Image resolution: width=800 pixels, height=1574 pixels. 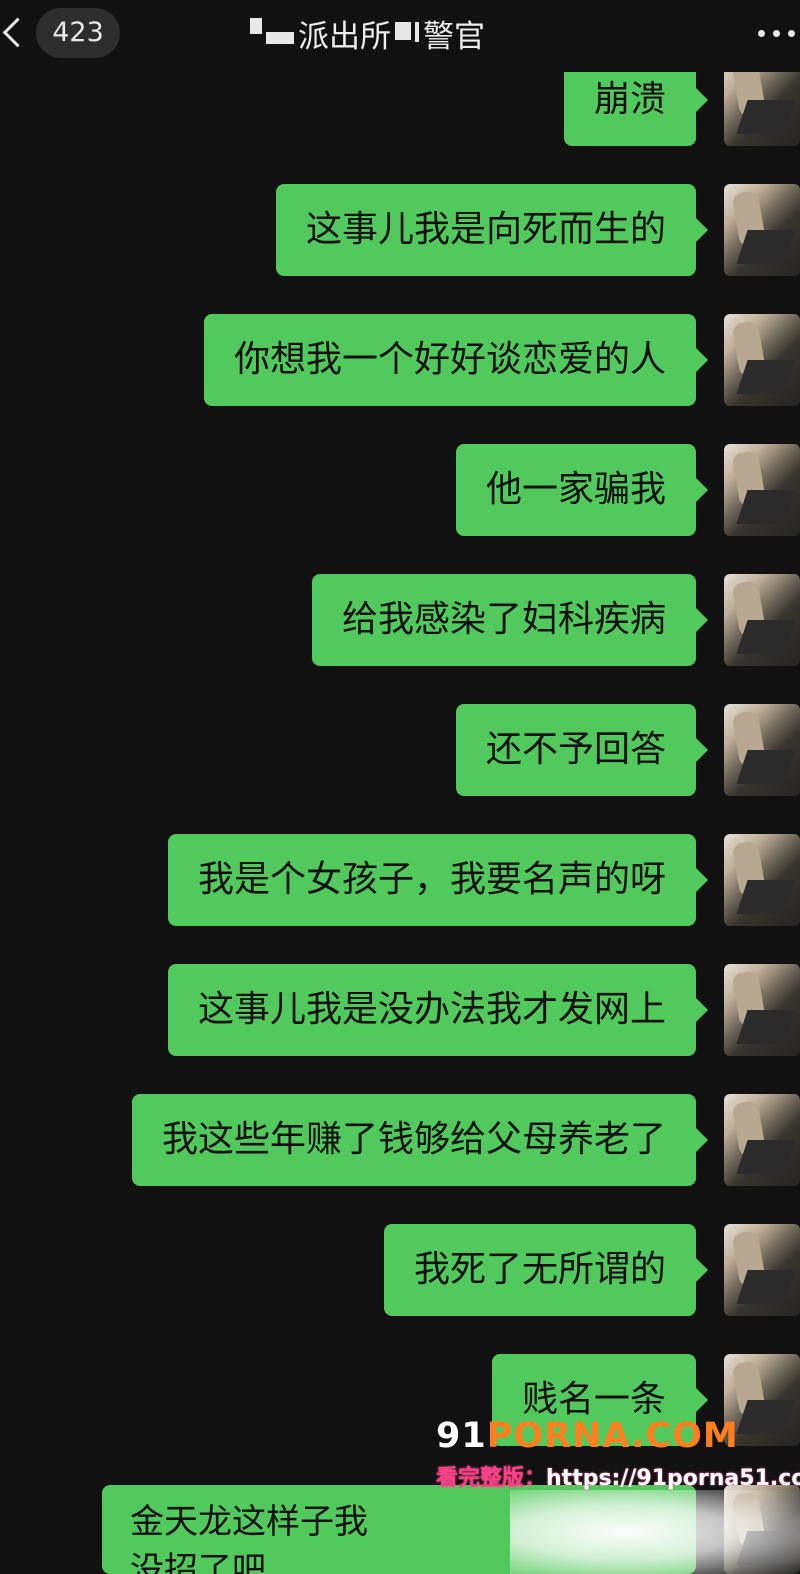 I want to click on message-bubble: 这事儿我是向死而生的, so click(x=492, y=230).